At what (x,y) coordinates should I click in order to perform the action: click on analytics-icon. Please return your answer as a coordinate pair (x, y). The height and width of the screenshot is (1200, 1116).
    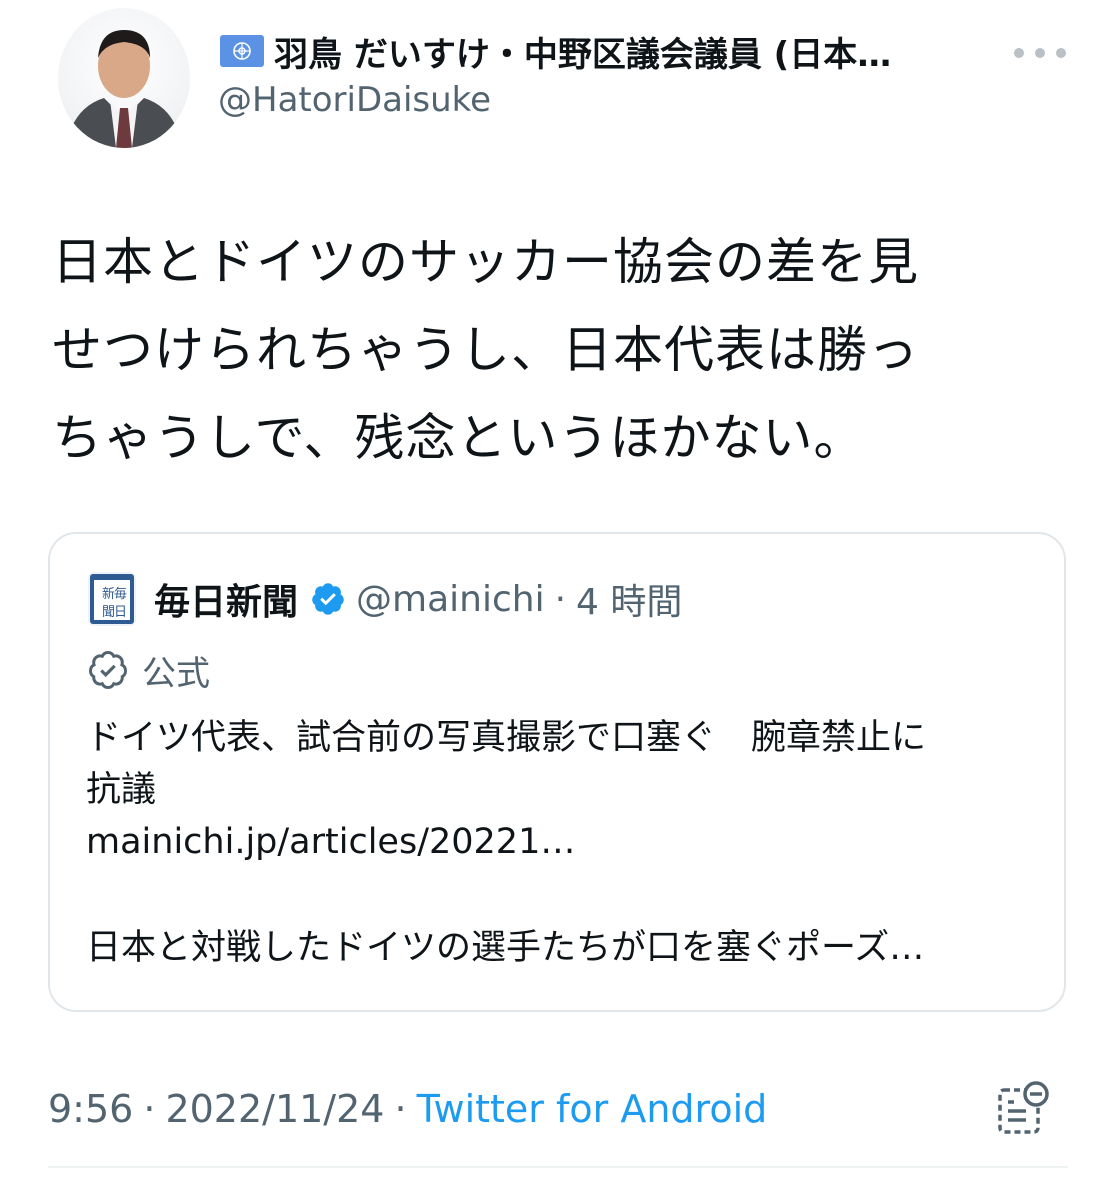
    Looking at the image, I should click on (1022, 1110).